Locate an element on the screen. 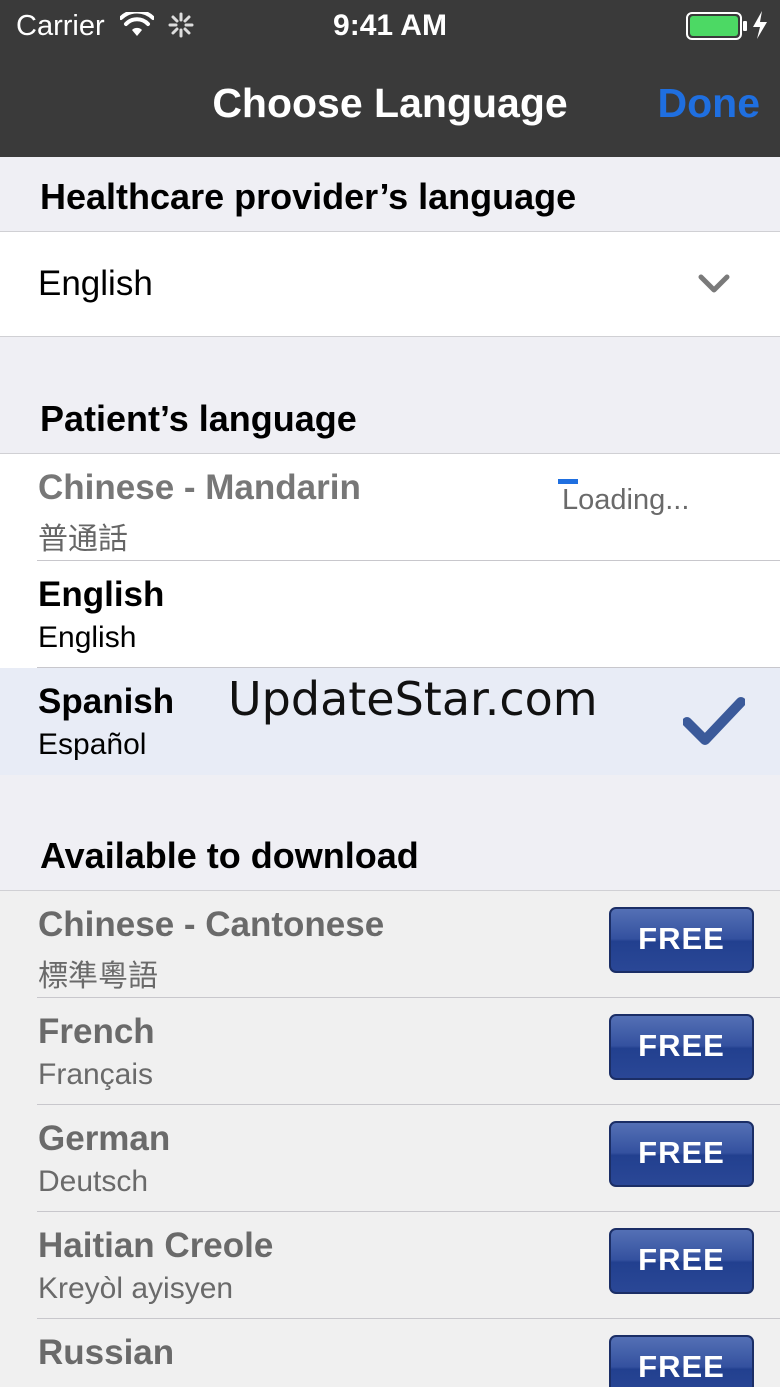  provider-section-header: Healthcare provider’s language is located at coordinates (308, 196).